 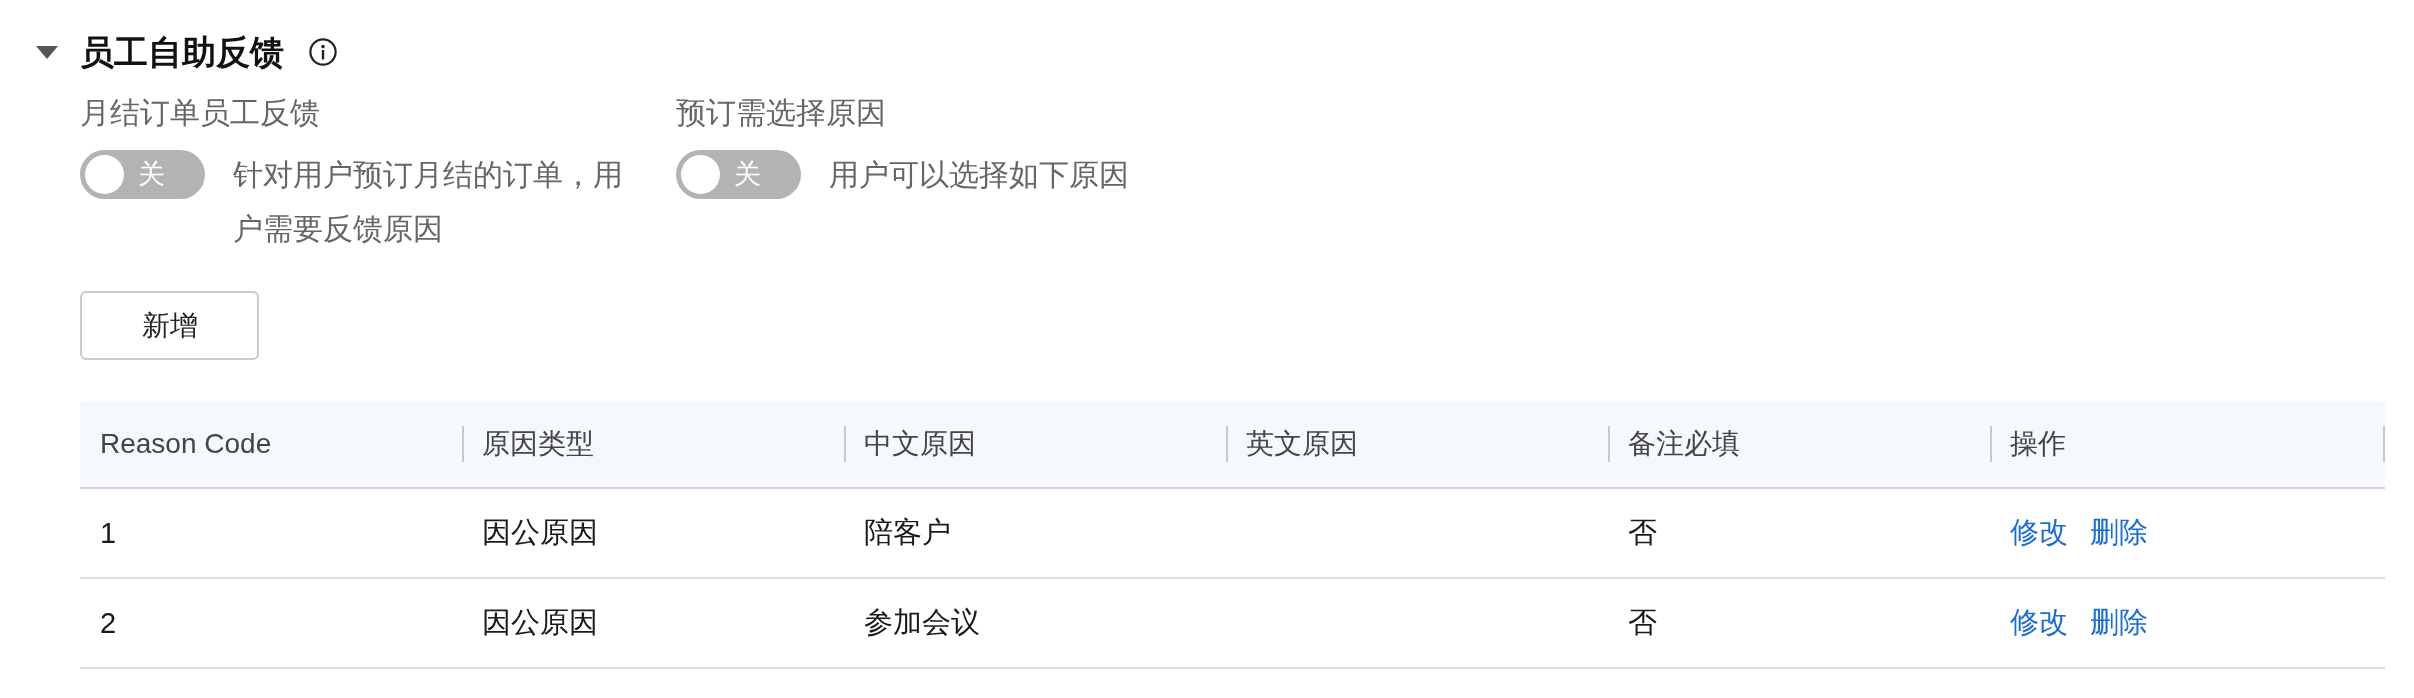 What do you see at coordinates (1302, 444) in the screenshot?
I see `column-header: 英文原因` at bounding box center [1302, 444].